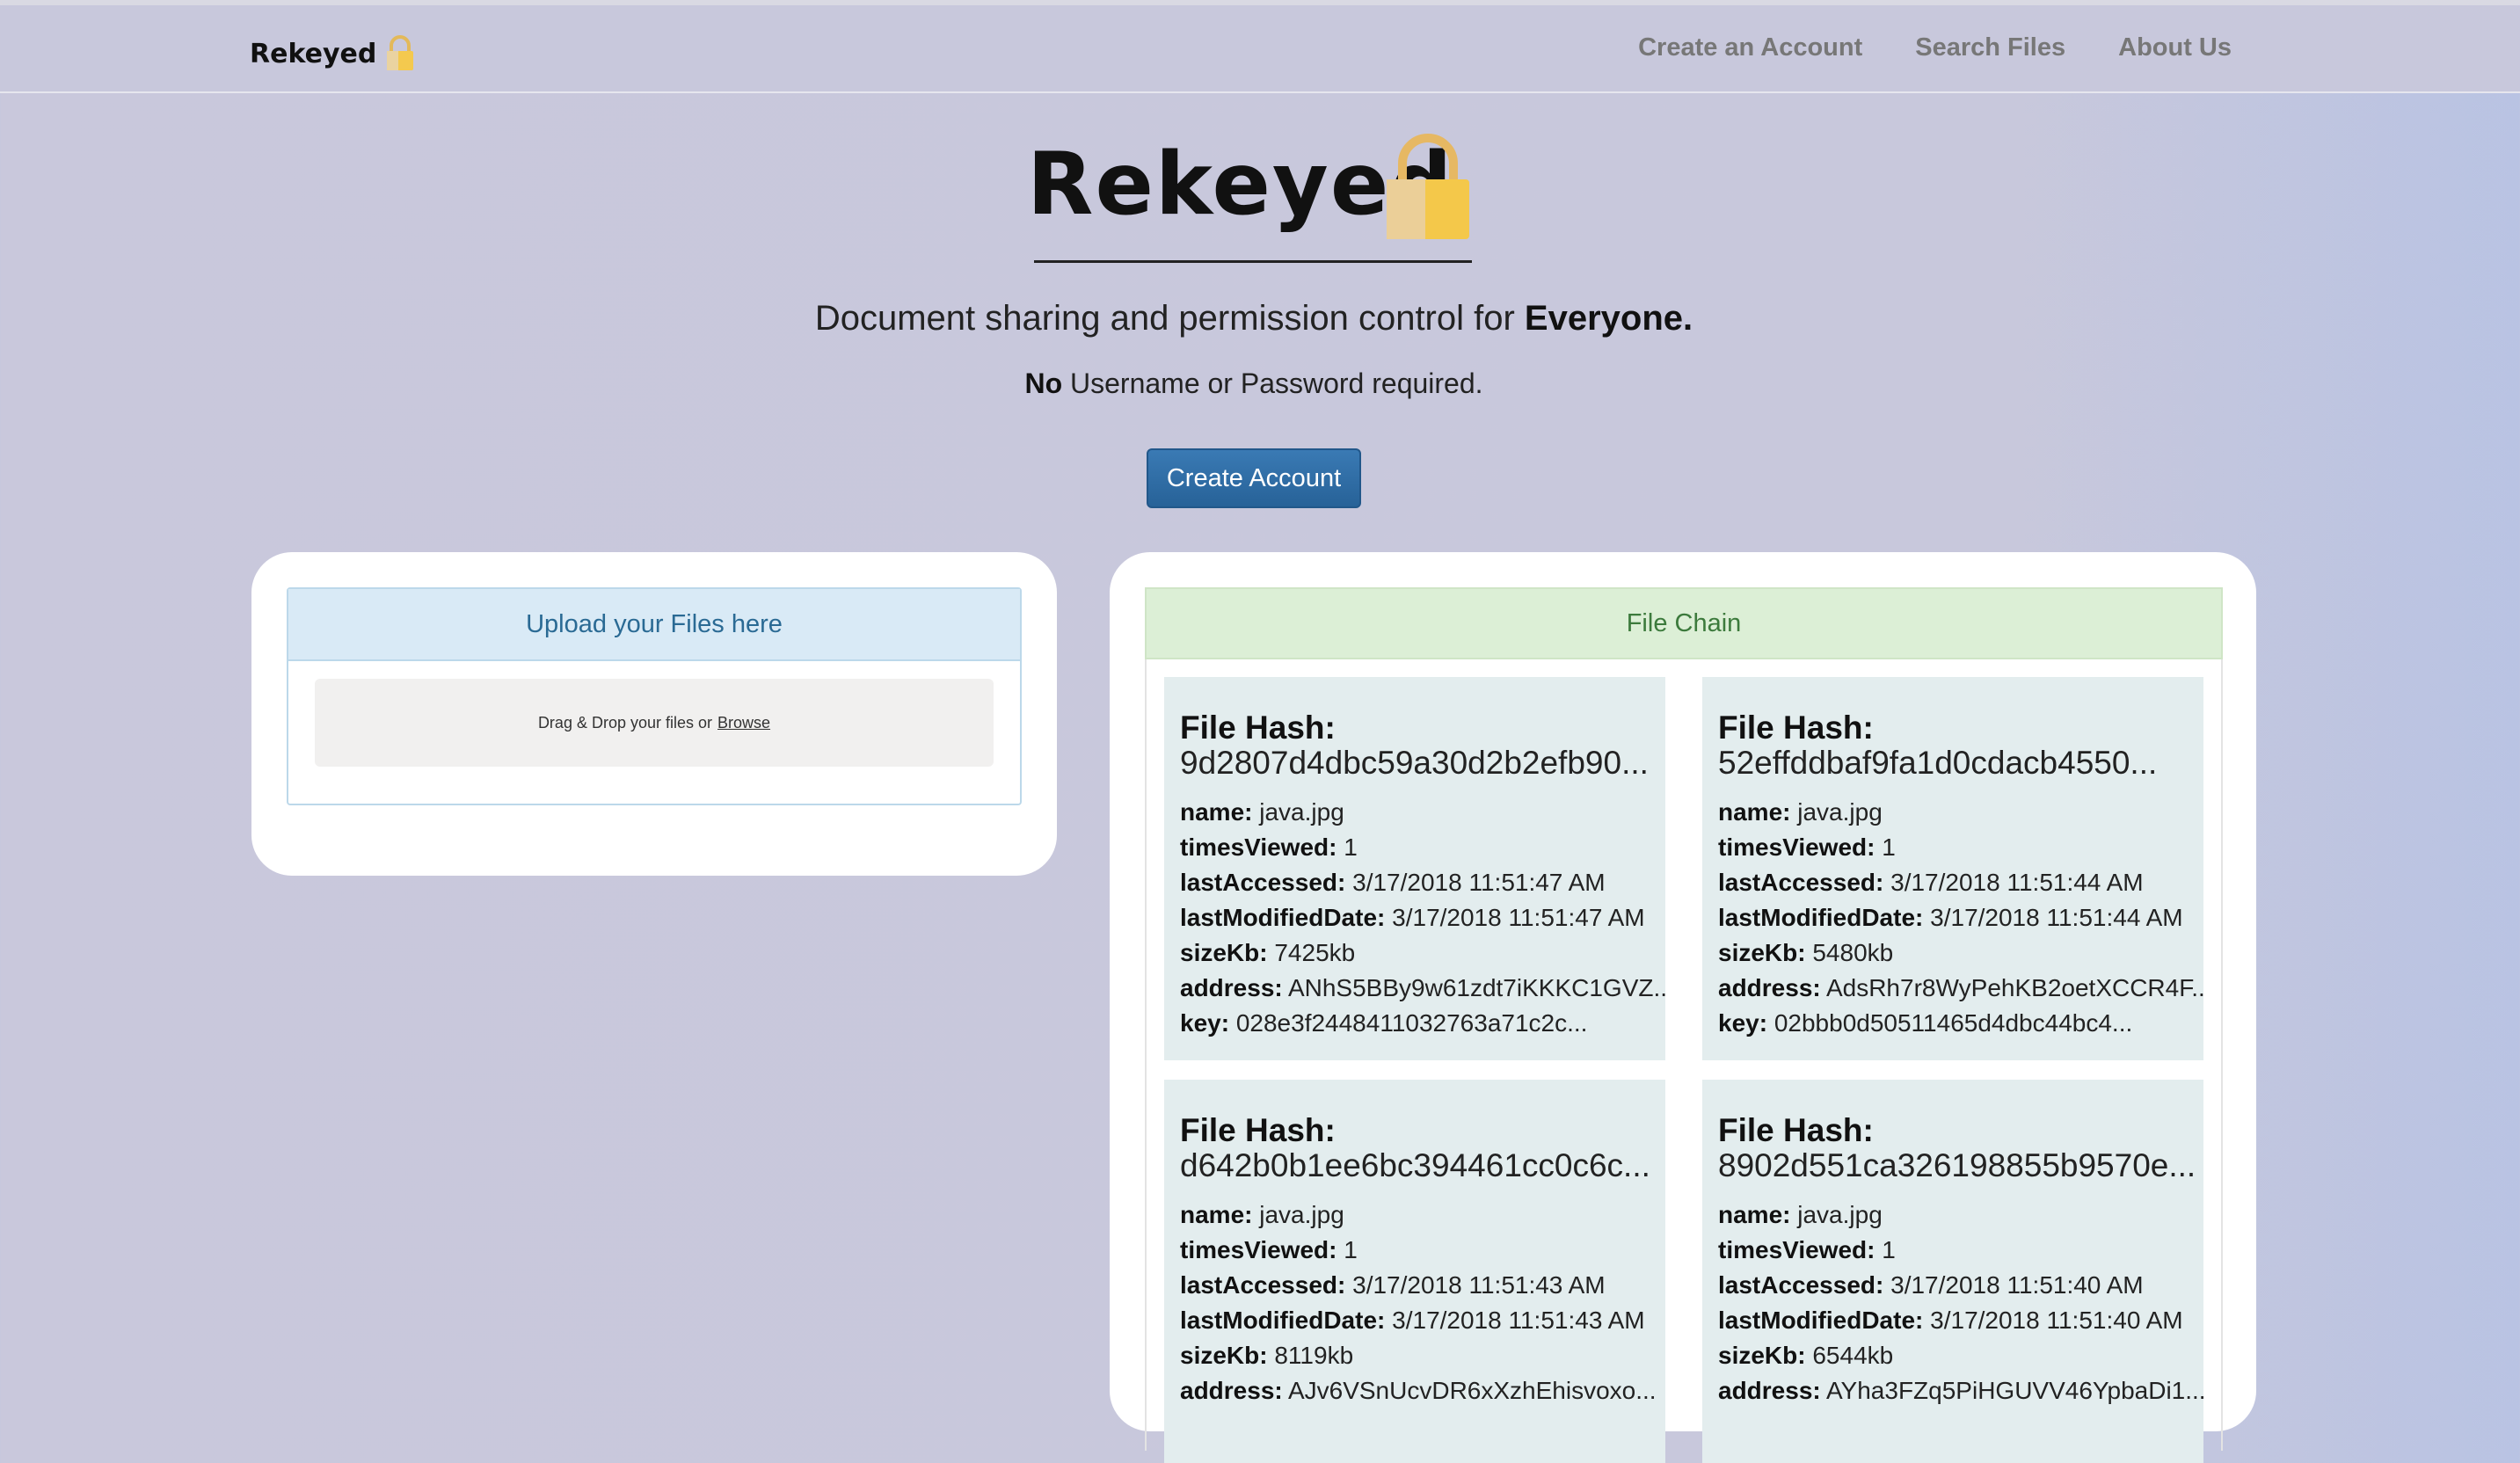  Describe the element at coordinates (313, 54) in the screenshot. I see `brand-name: Rekeyed` at that location.